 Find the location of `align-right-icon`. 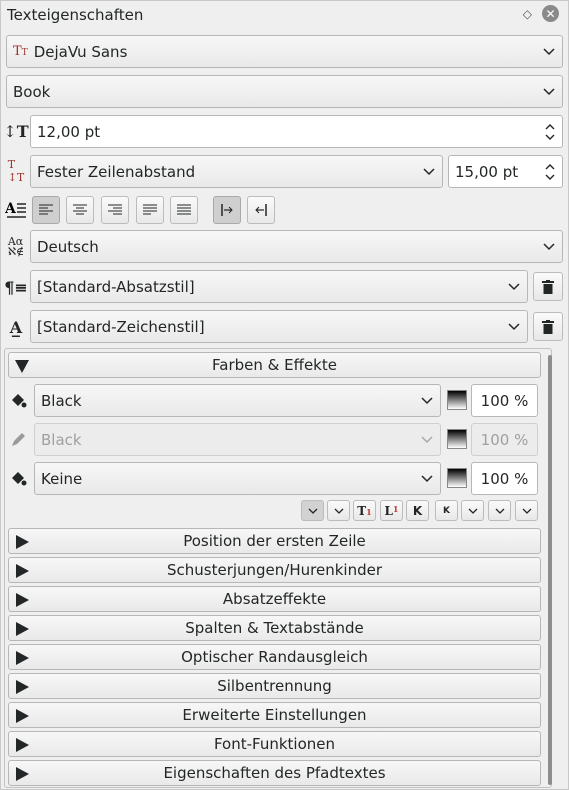

align-right-icon is located at coordinates (115, 209).